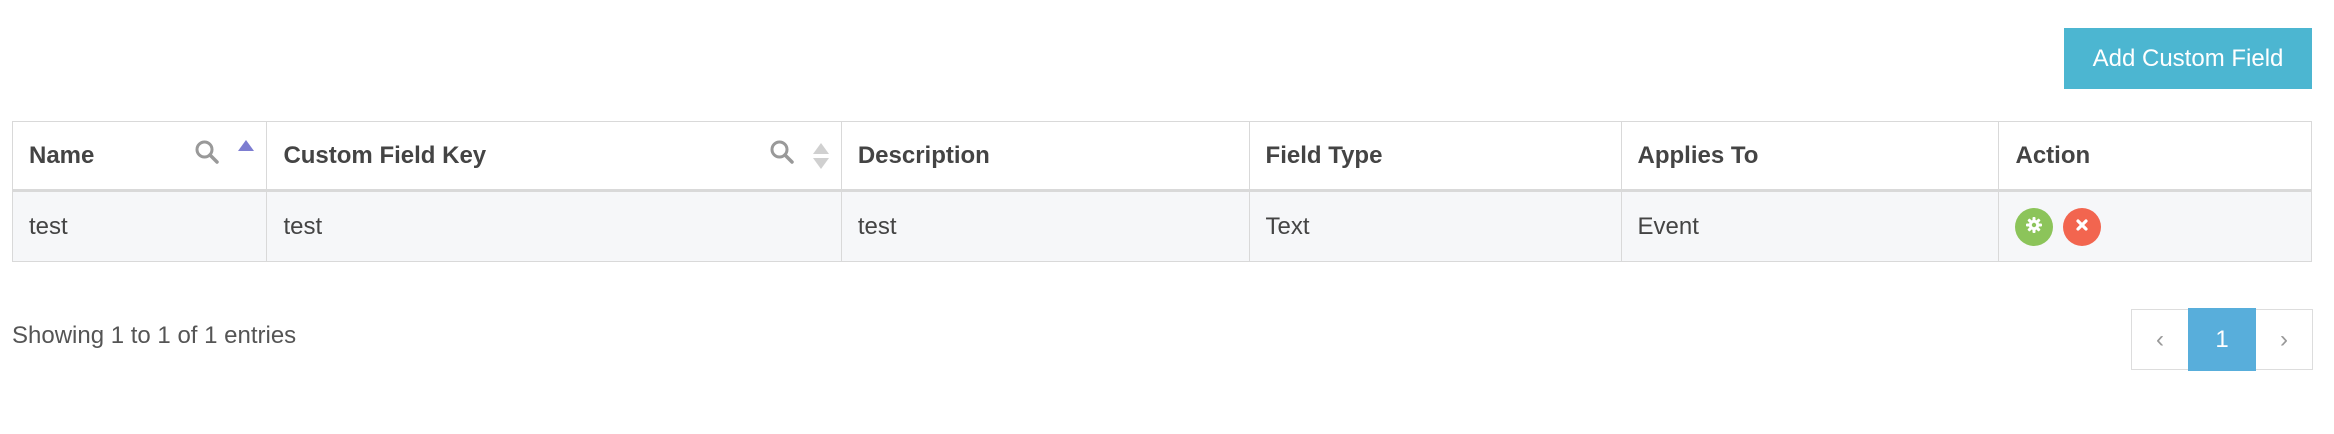  What do you see at coordinates (139, 156) in the screenshot?
I see `column-header-name: Name` at bounding box center [139, 156].